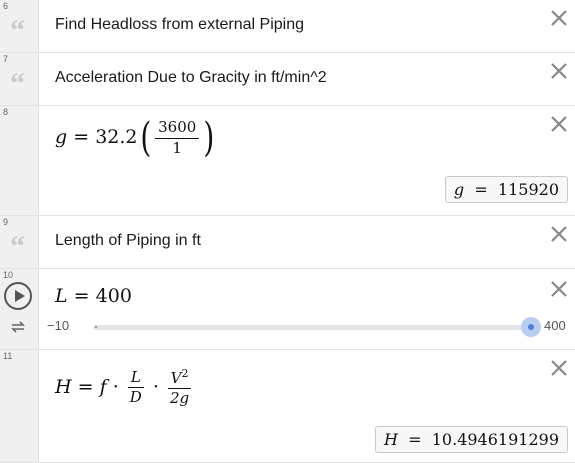  I want to click on slider-handle-dot, so click(531, 327).